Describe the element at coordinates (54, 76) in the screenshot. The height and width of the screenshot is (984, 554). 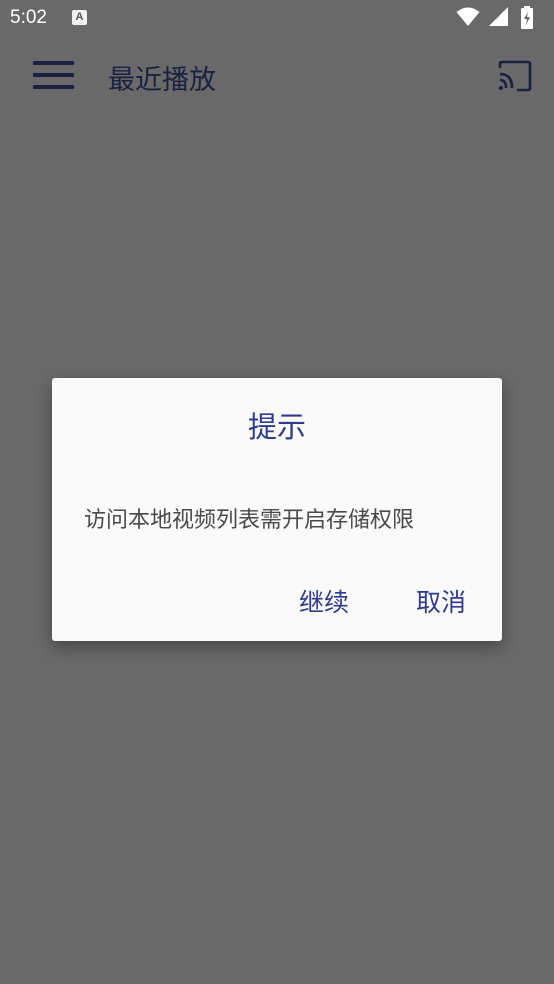
I see `hamburger-menu-icon` at that location.